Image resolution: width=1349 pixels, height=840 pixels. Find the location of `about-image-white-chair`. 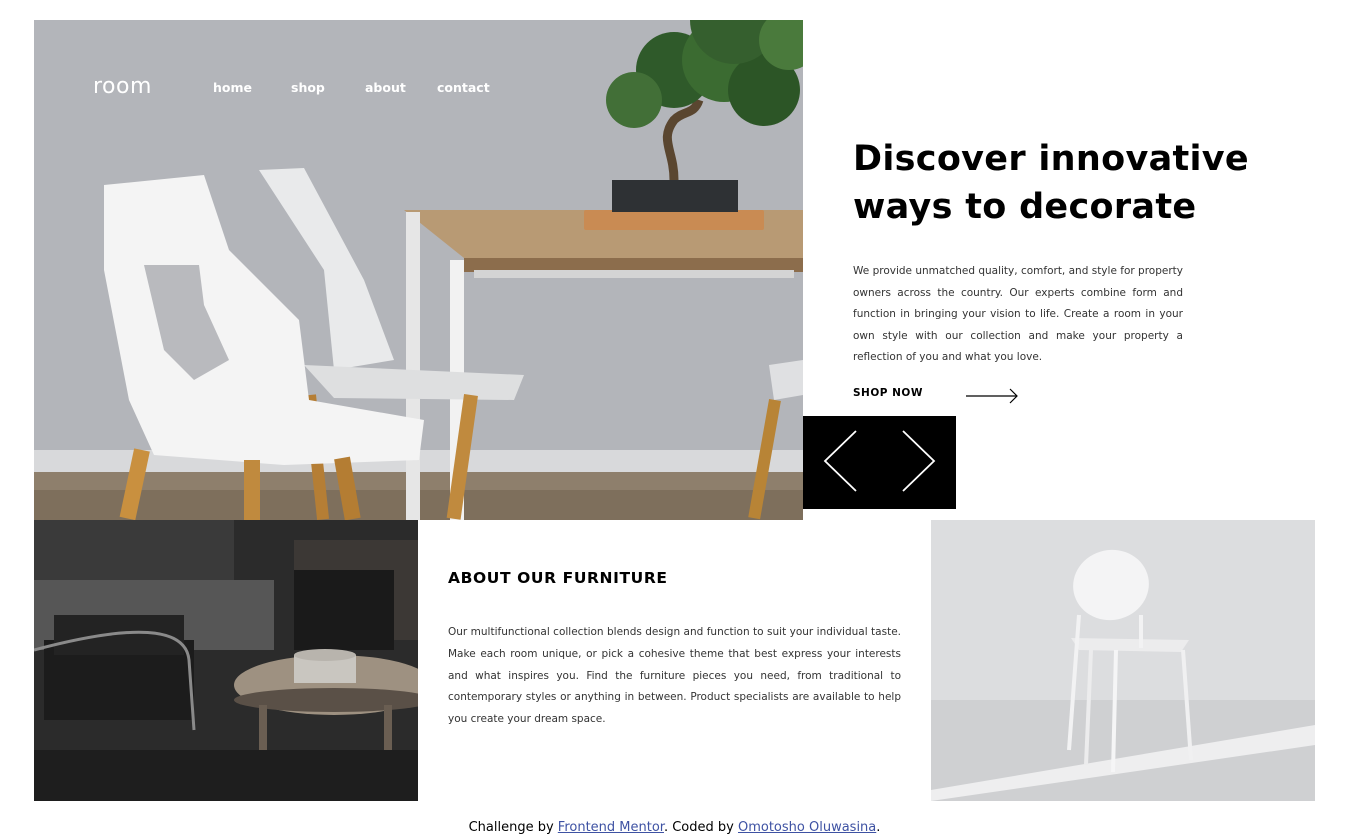

about-image-white-chair is located at coordinates (1123, 660).